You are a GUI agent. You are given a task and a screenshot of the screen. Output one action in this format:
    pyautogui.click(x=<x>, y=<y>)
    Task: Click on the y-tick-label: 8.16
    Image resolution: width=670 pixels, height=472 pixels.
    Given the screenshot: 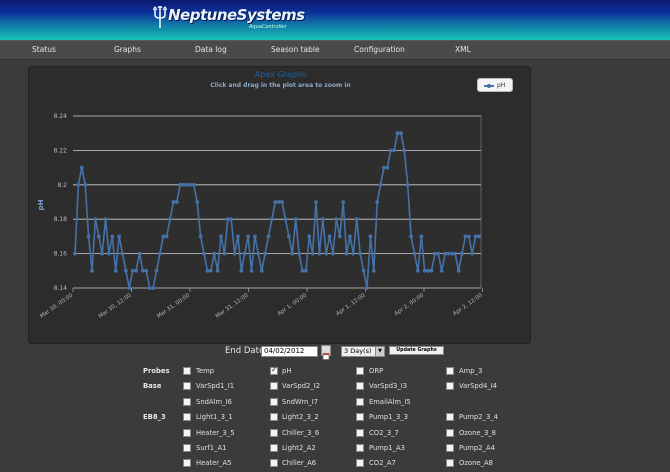 What is the action you would take?
    pyautogui.click(x=61, y=254)
    